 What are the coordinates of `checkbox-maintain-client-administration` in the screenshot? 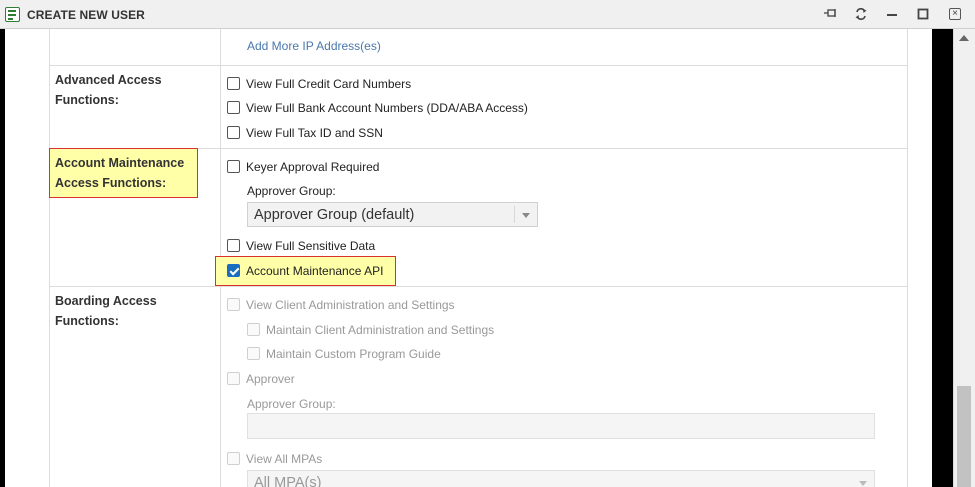 It's located at (253, 329).